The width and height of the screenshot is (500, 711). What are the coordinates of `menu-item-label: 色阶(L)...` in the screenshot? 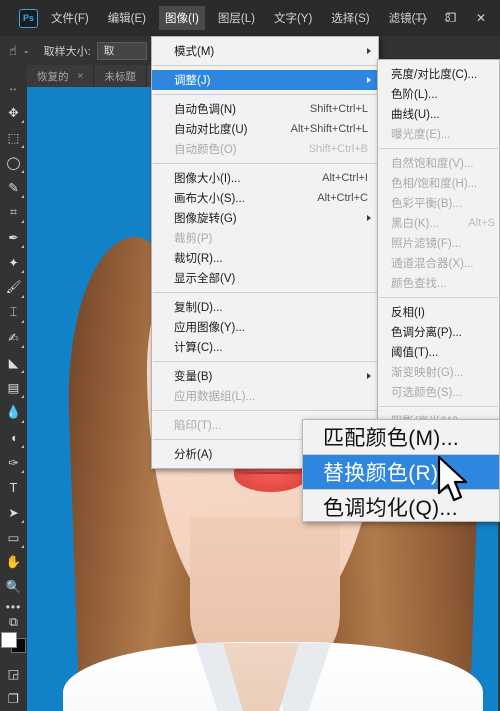 It's located at (414, 95).